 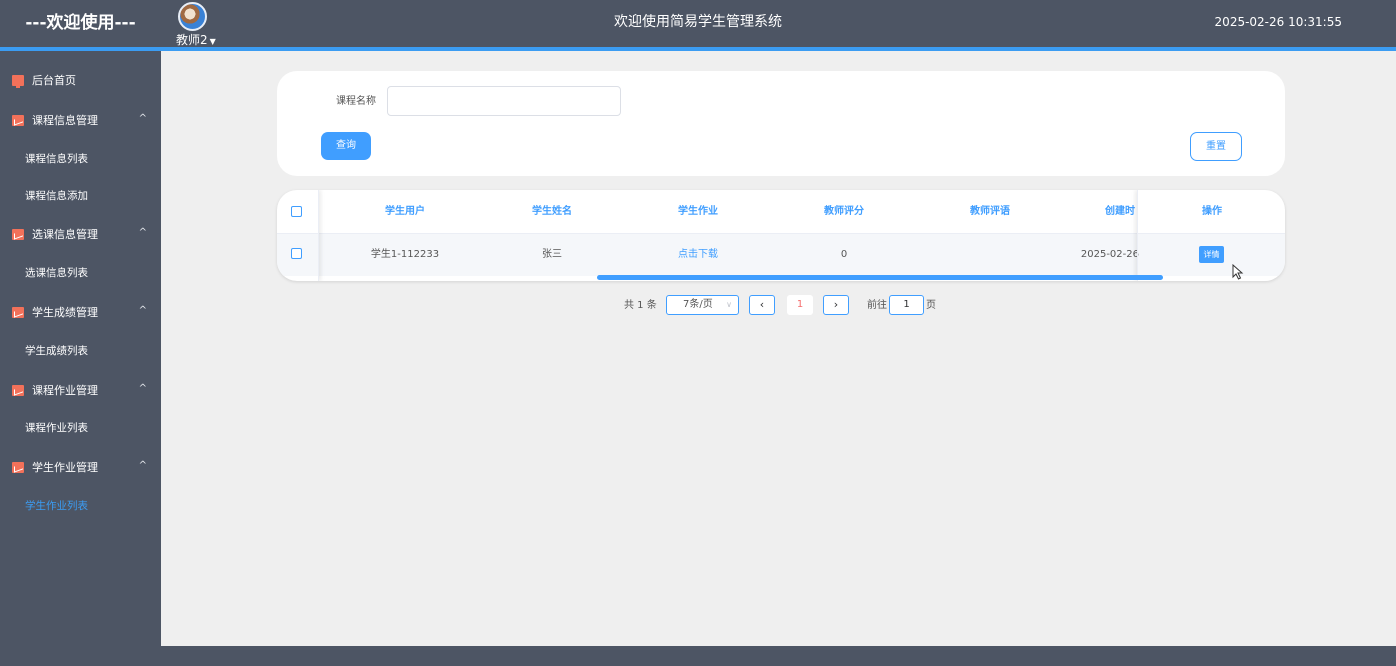 What do you see at coordinates (1109, 254) in the screenshot?
I see `cell-created: 2025-02-26` at bounding box center [1109, 254].